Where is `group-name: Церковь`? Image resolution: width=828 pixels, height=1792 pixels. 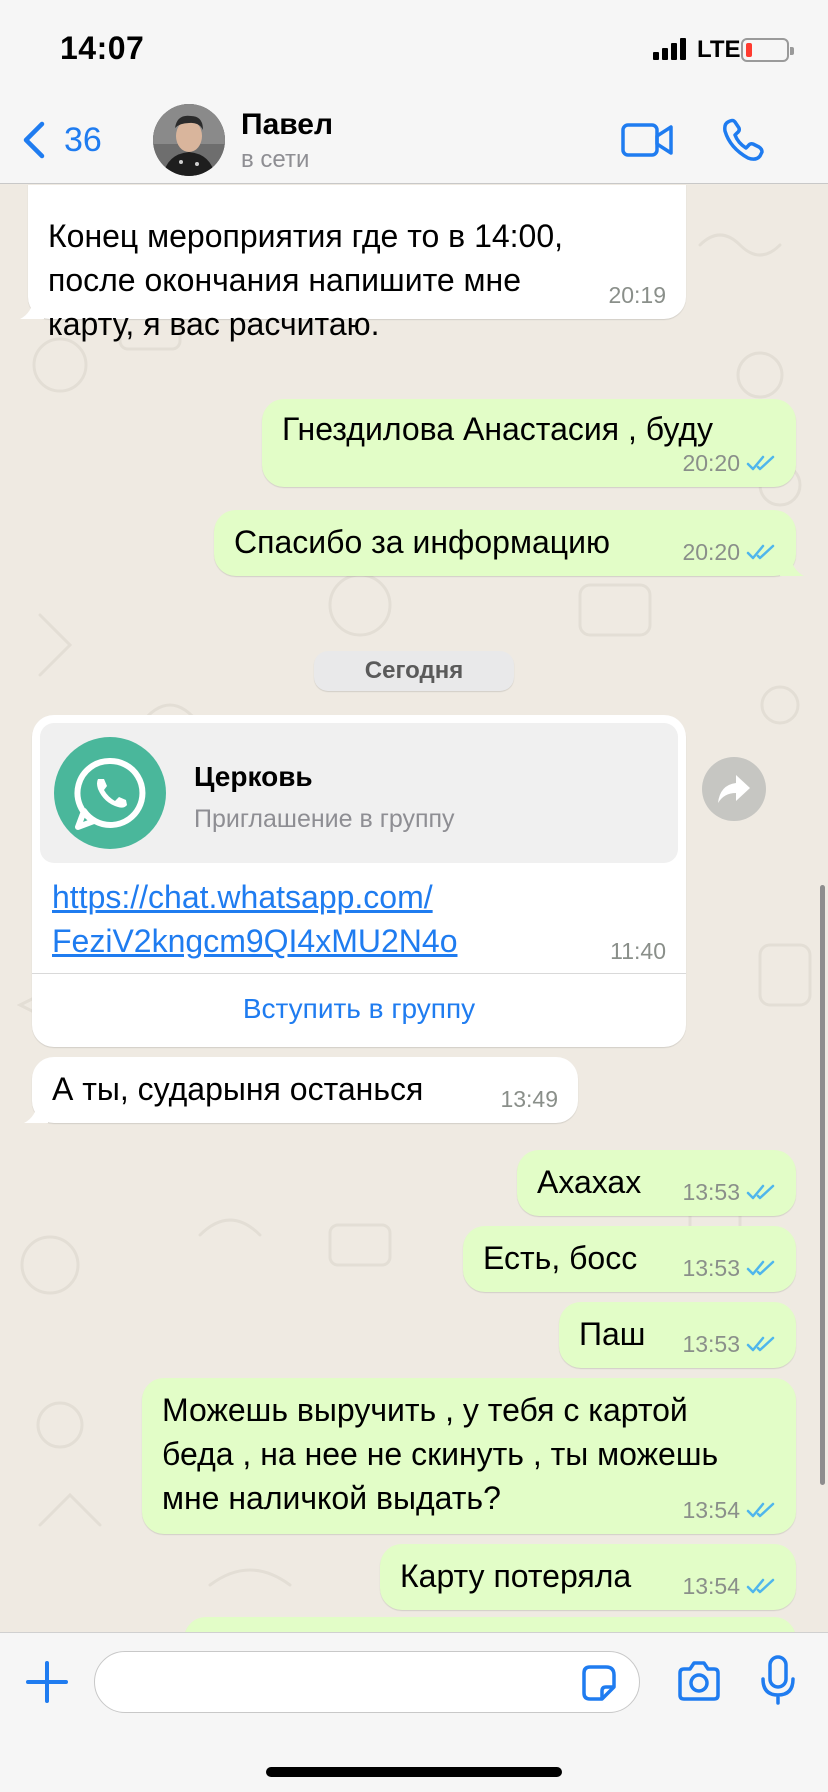 group-name: Церковь is located at coordinates (253, 776).